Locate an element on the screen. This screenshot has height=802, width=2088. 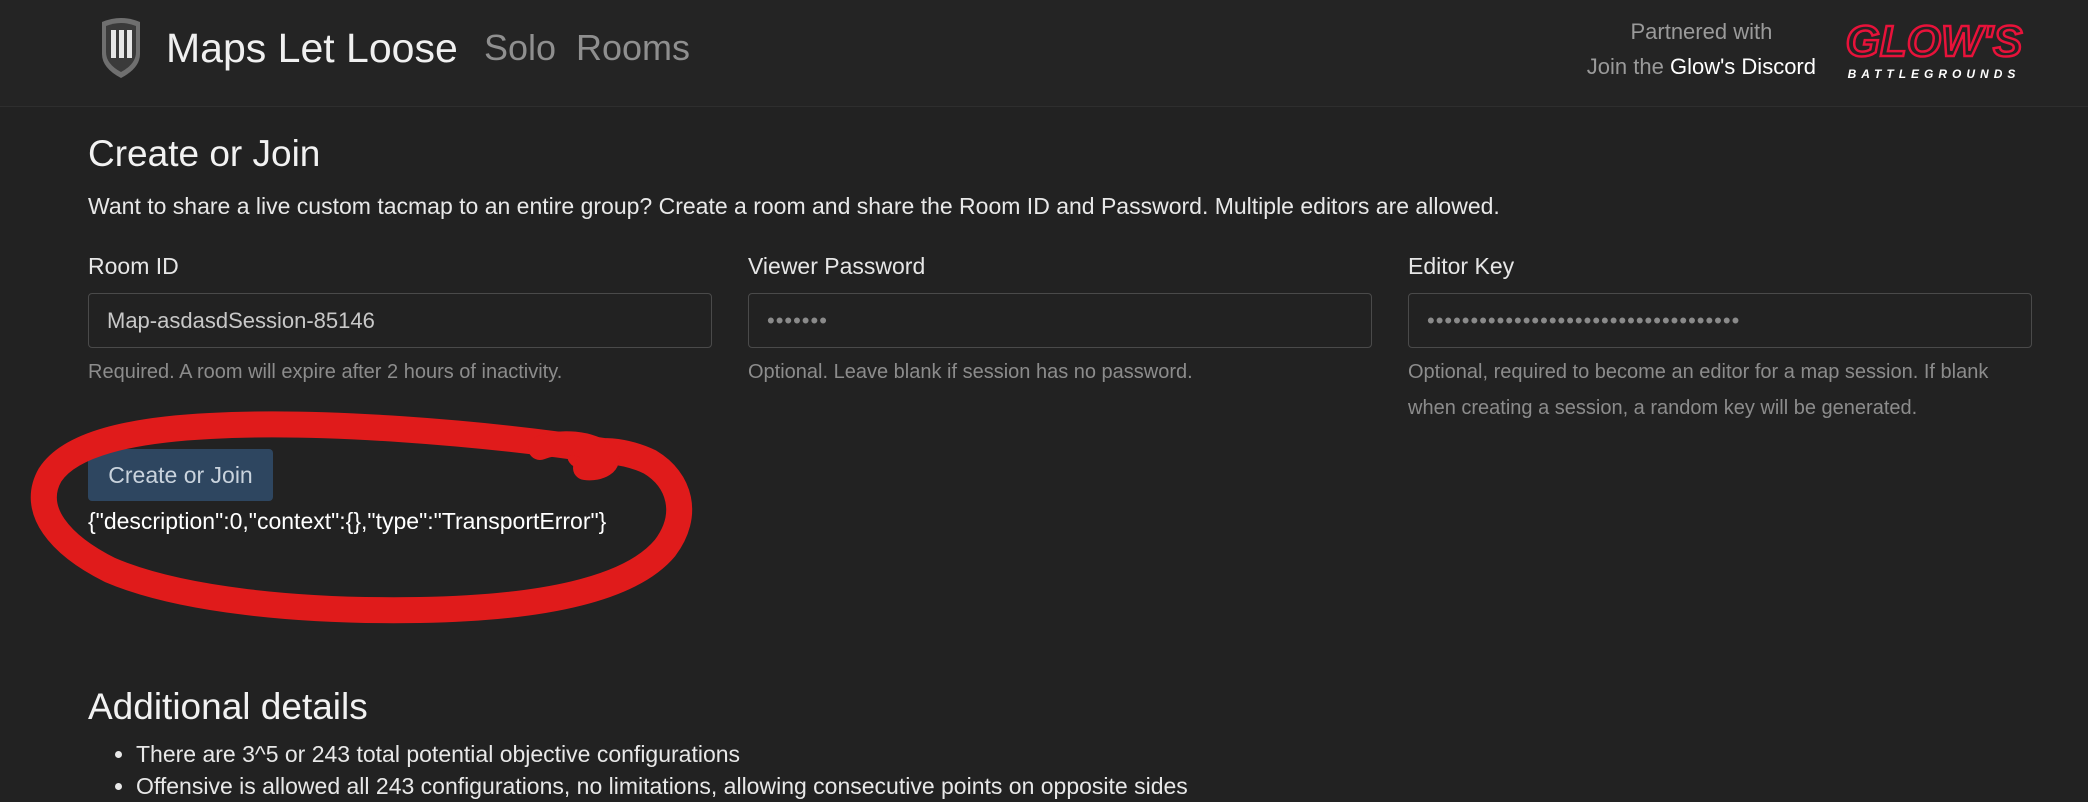
viewer-password-label: Viewer Password is located at coordinates (837, 266).